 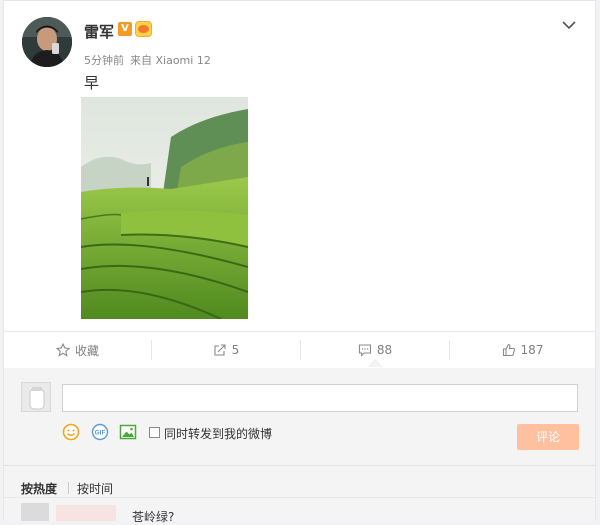 What do you see at coordinates (128, 432) in the screenshot?
I see `image-icon` at bounding box center [128, 432].